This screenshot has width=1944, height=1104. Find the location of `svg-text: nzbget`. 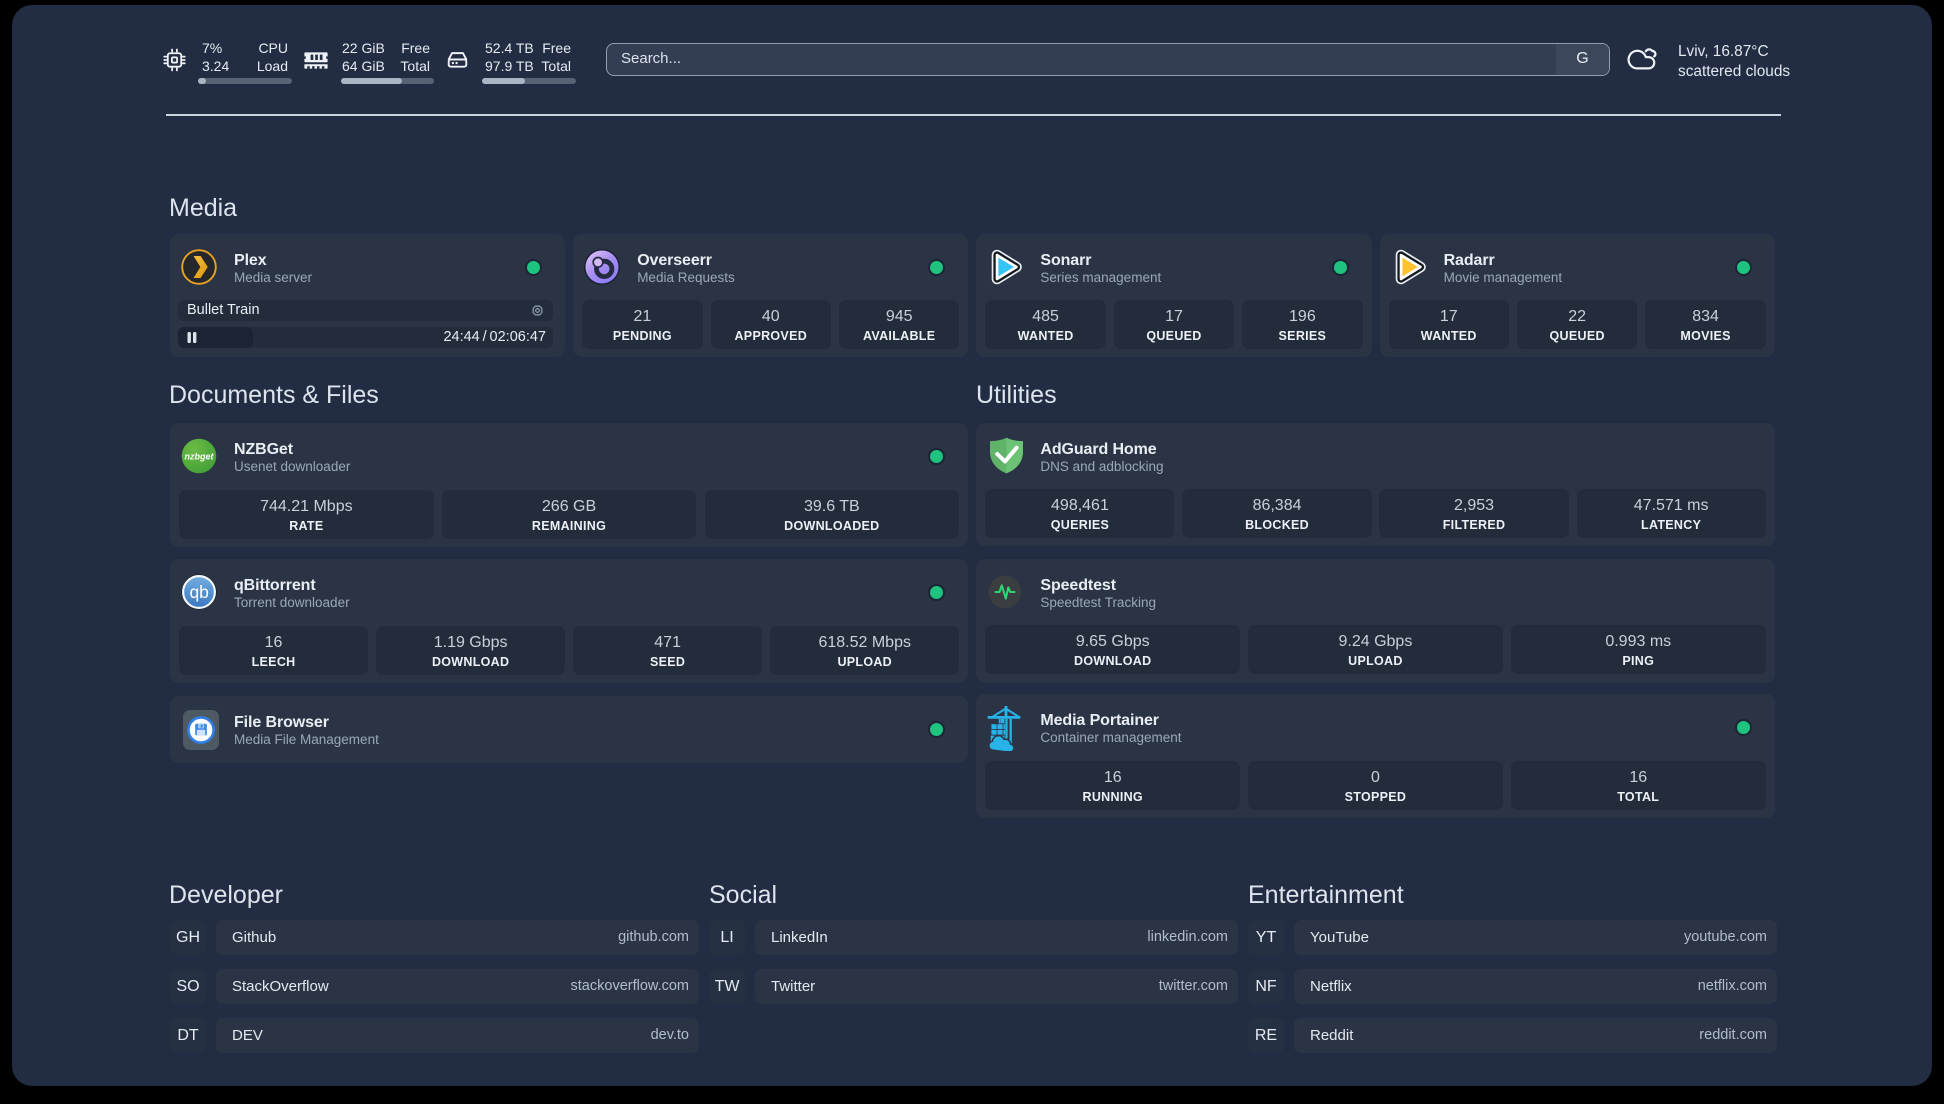

svg-text: nzbget is located at coordinates (200, 457).